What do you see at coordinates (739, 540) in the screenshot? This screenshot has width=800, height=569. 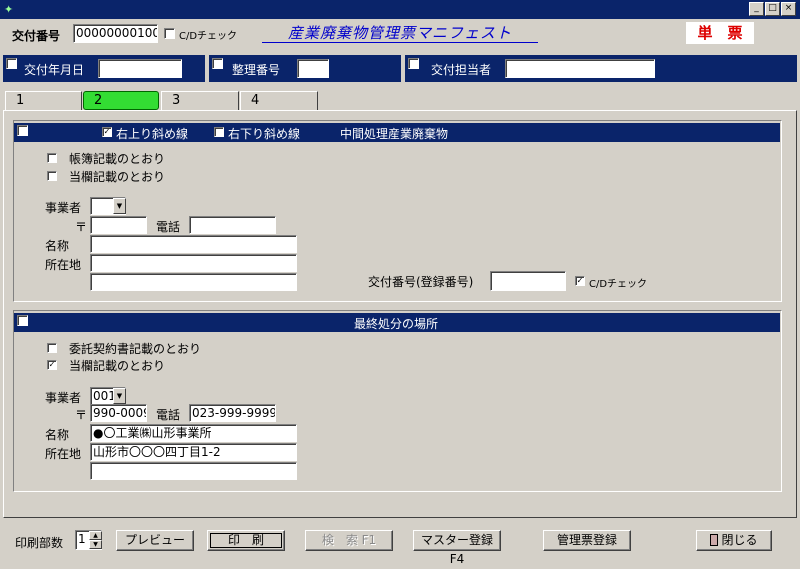 I see `close-button-label: 閉じる` at bounding box center [739, 540].